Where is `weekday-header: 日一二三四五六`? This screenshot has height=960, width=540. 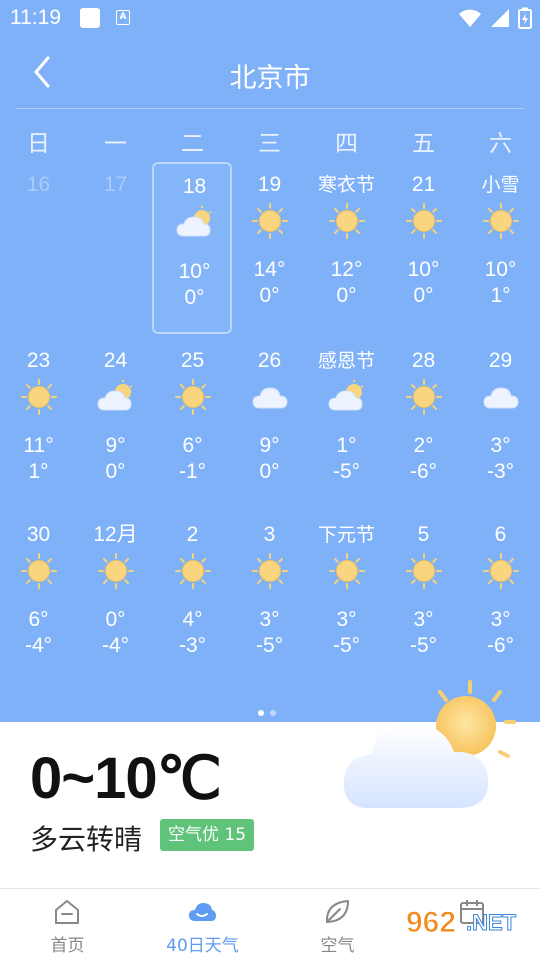 weekday-header: 日一二三四五六 is located at coordinates (270, 140).